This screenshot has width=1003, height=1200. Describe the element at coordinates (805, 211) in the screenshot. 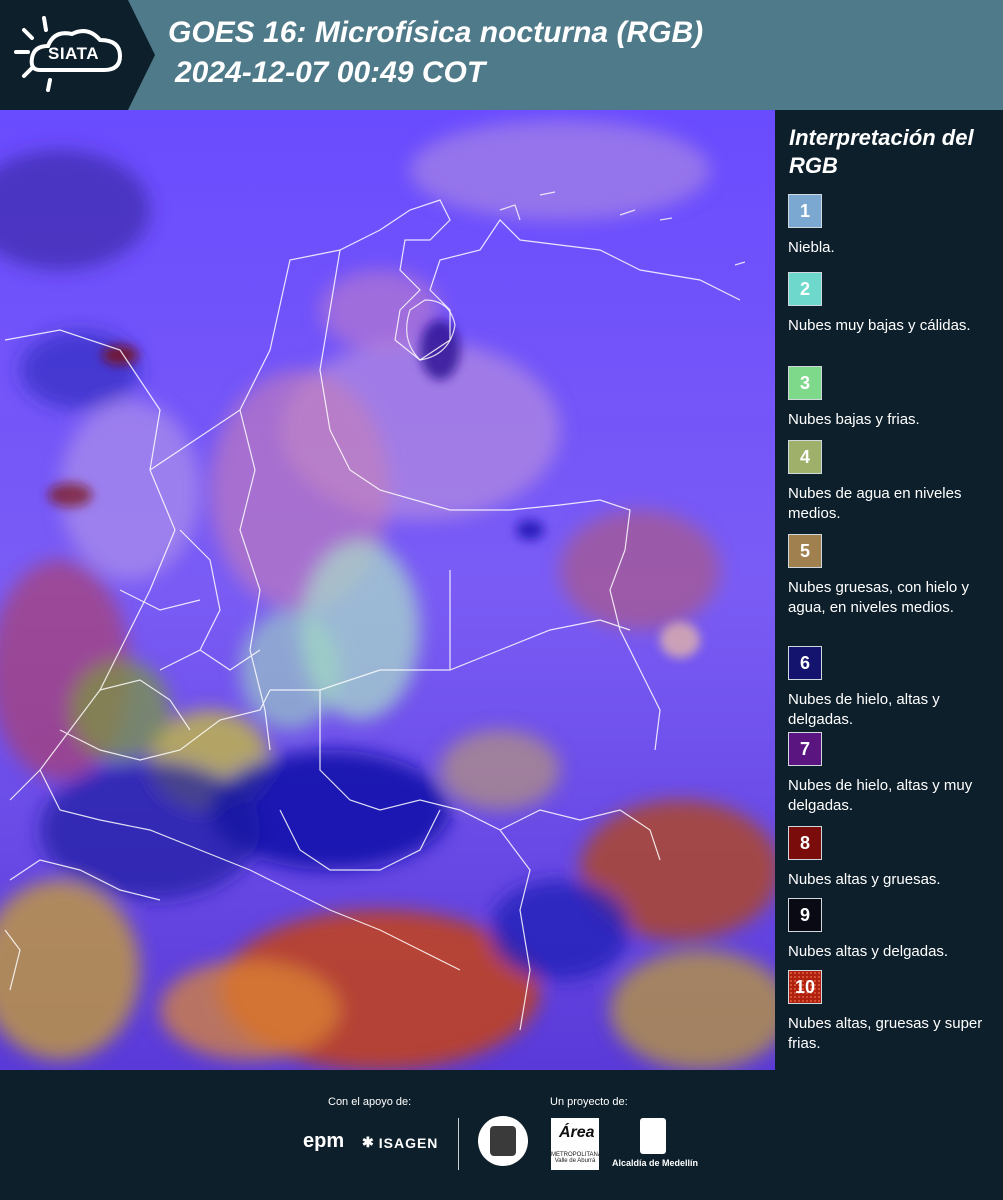

I see `legend-swatch-1: 1` at that location.